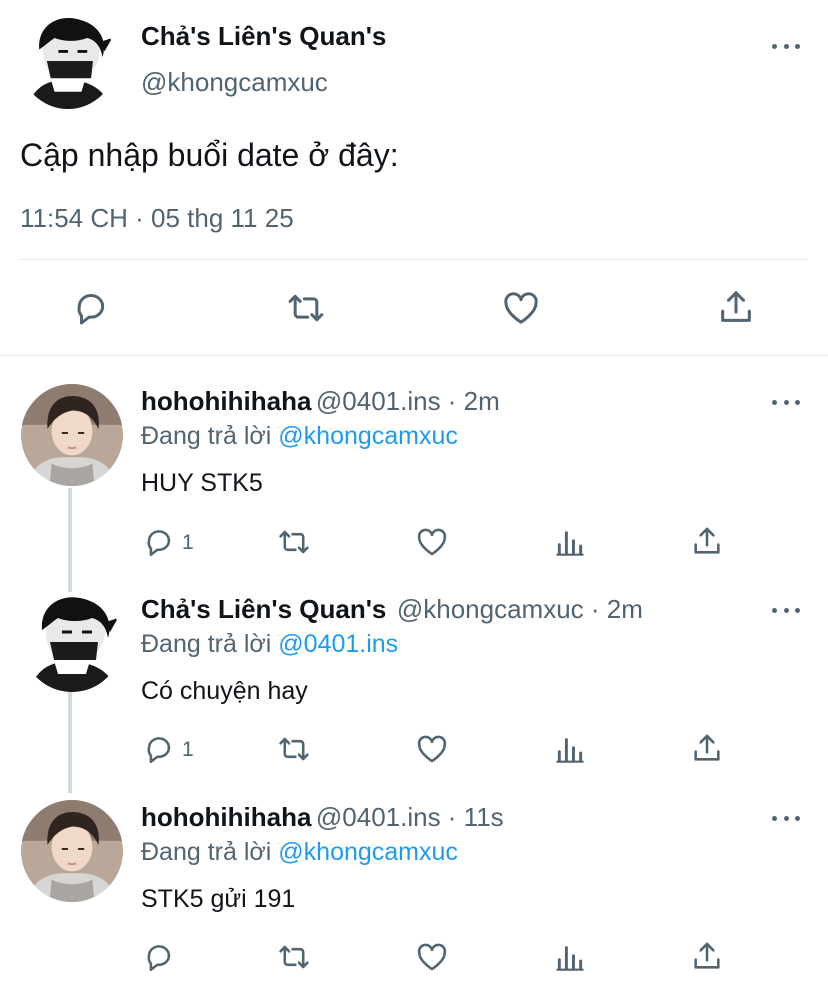 Image resolution: width=828 pixels, height=988 pixels. I want to click on main-avatar, so click(68, 61).